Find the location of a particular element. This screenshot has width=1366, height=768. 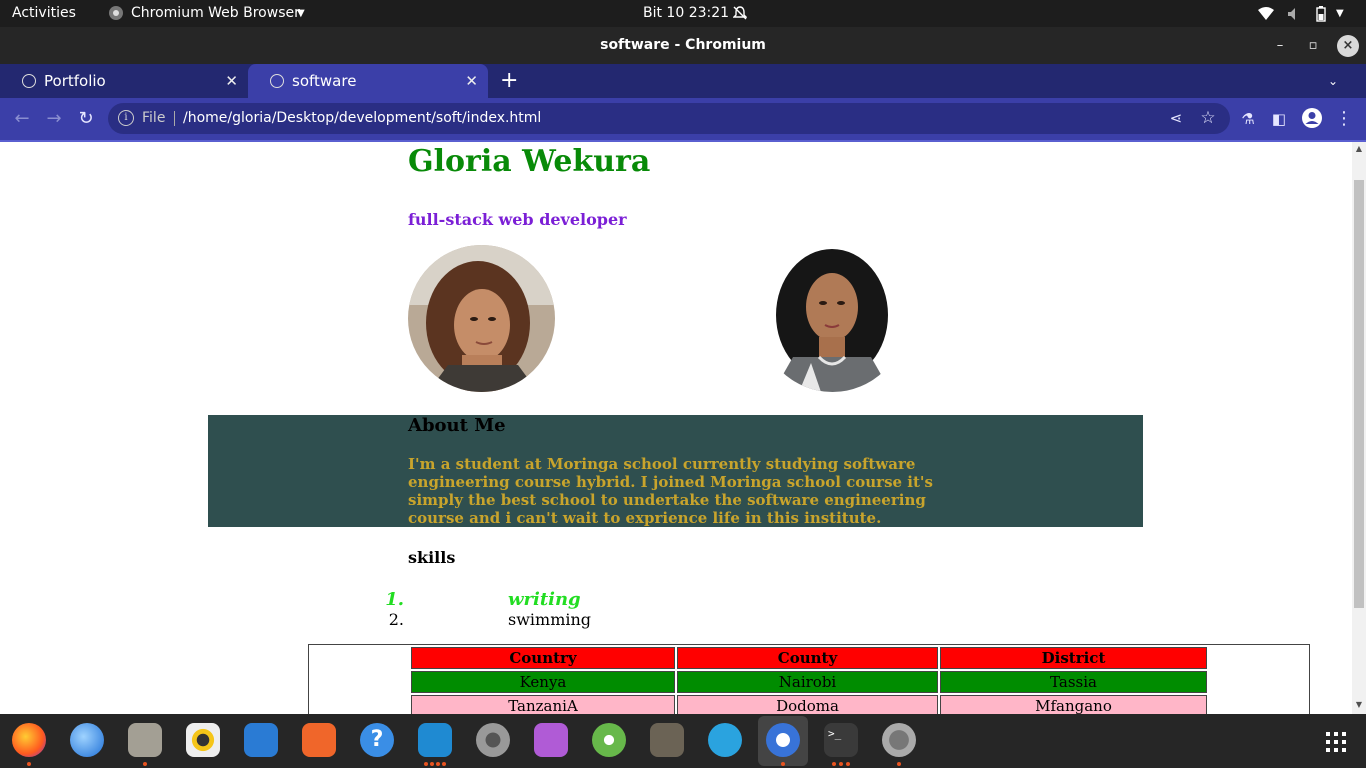

skill-item-swimming: swimming is located at coordinates (550, 619).